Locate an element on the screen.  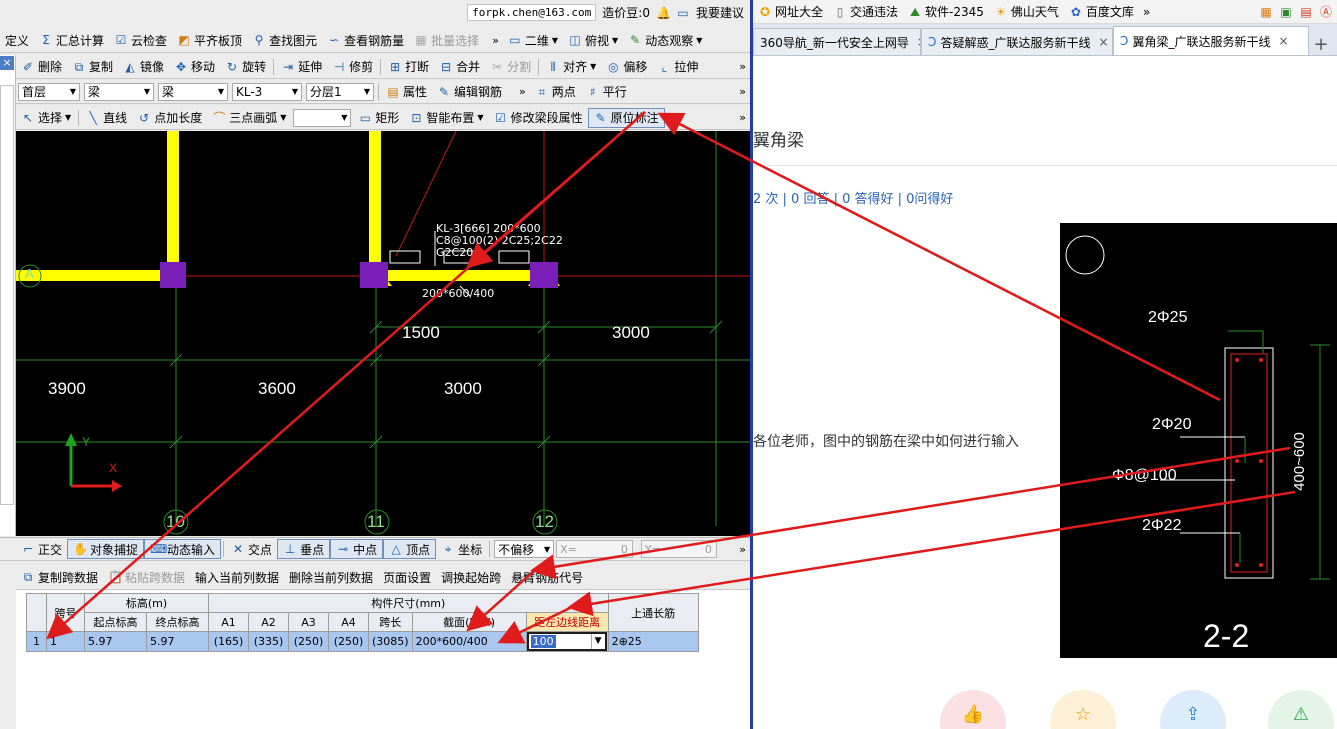
batch-select-button: ▦ 批量选择 is located at coordinates (446, 40).